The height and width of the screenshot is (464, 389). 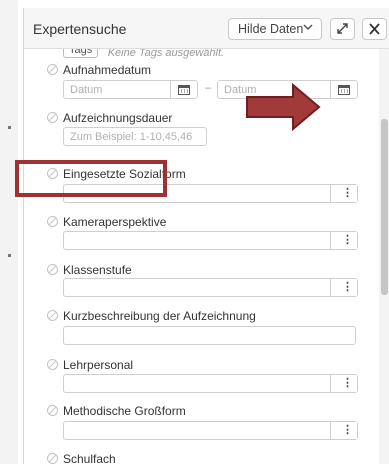 What do you see at coordinates (91, 178) in the screenshot?
I see `annotation-highlight-box` at bounding box center [91, 178].